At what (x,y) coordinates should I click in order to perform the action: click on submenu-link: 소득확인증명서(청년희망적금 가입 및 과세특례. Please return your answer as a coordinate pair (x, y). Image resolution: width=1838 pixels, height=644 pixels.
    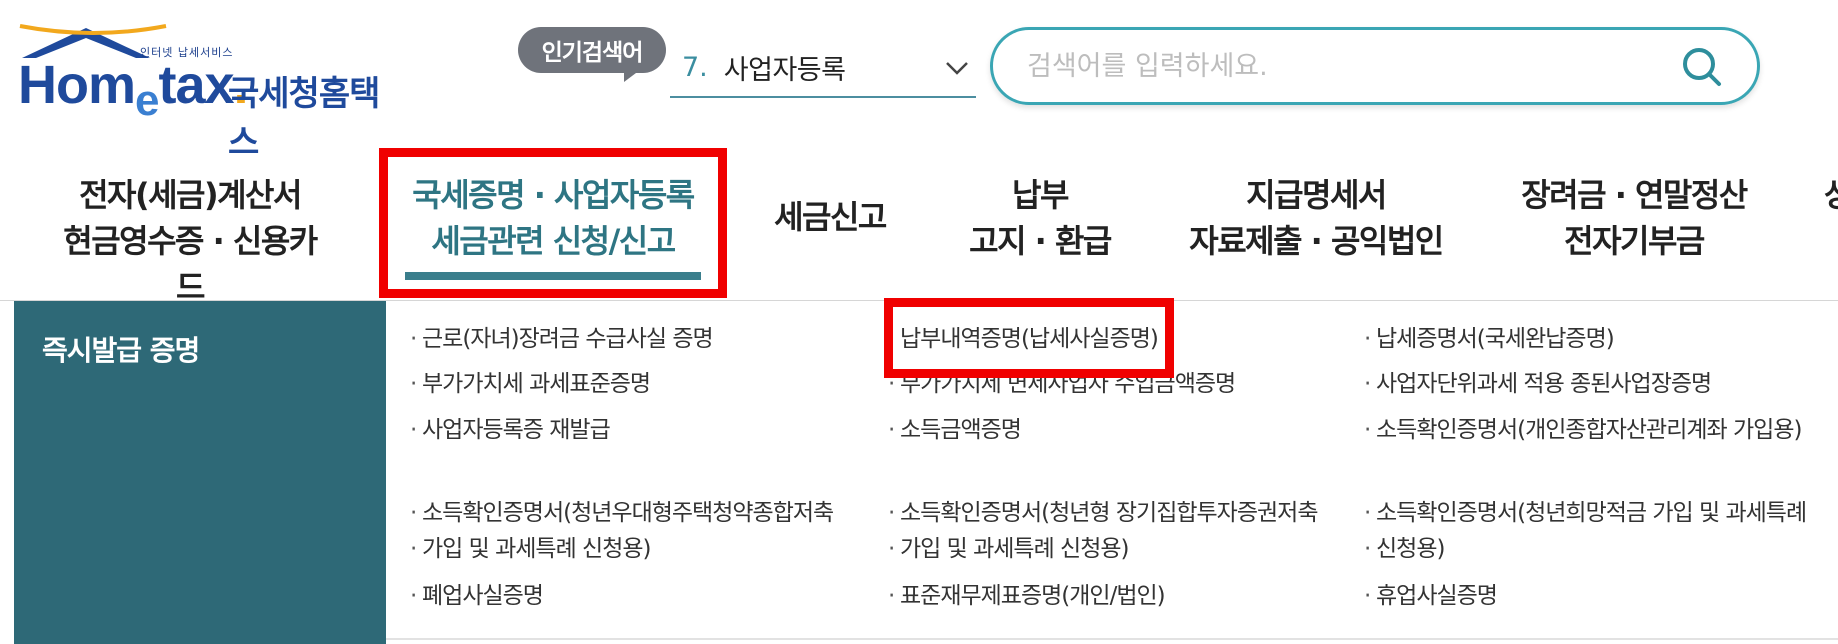
    Looking at the image, I should click on (1585, 513).